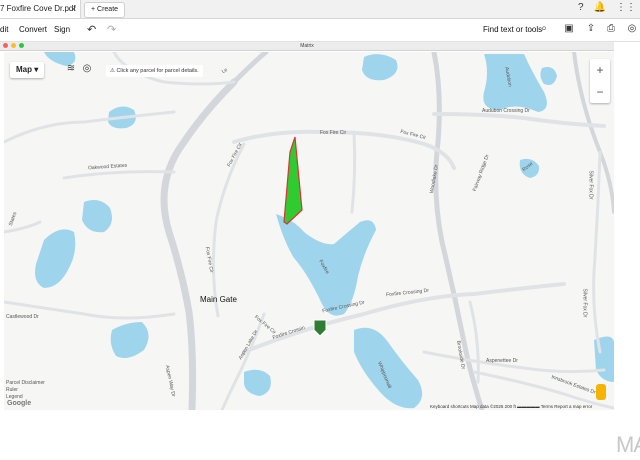 This screenshot has height=460, width=640. I want to click on street-label: Audubon Crossing Dr, so click(506, 111).